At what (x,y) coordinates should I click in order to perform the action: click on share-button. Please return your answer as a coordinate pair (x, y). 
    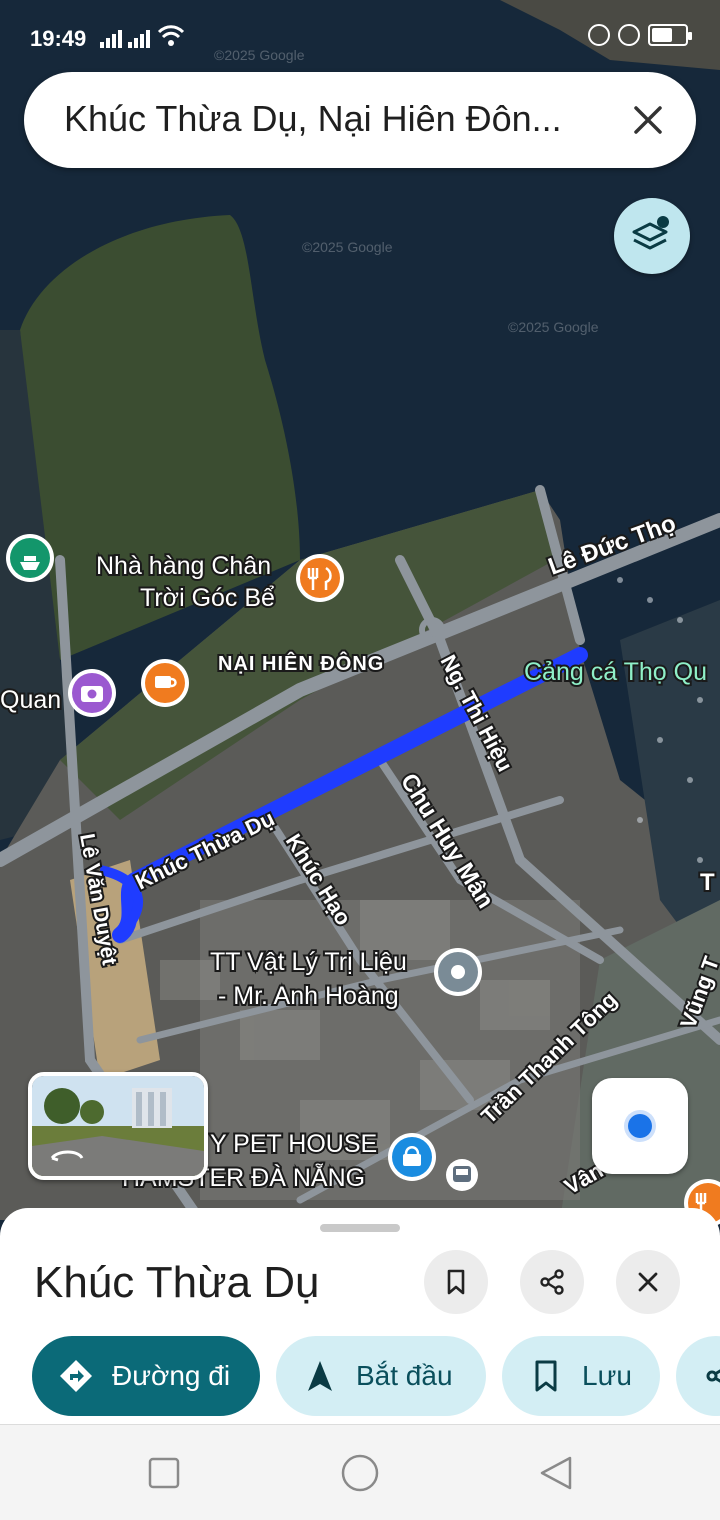
    Looking at the image, I should click on (552, 1282).